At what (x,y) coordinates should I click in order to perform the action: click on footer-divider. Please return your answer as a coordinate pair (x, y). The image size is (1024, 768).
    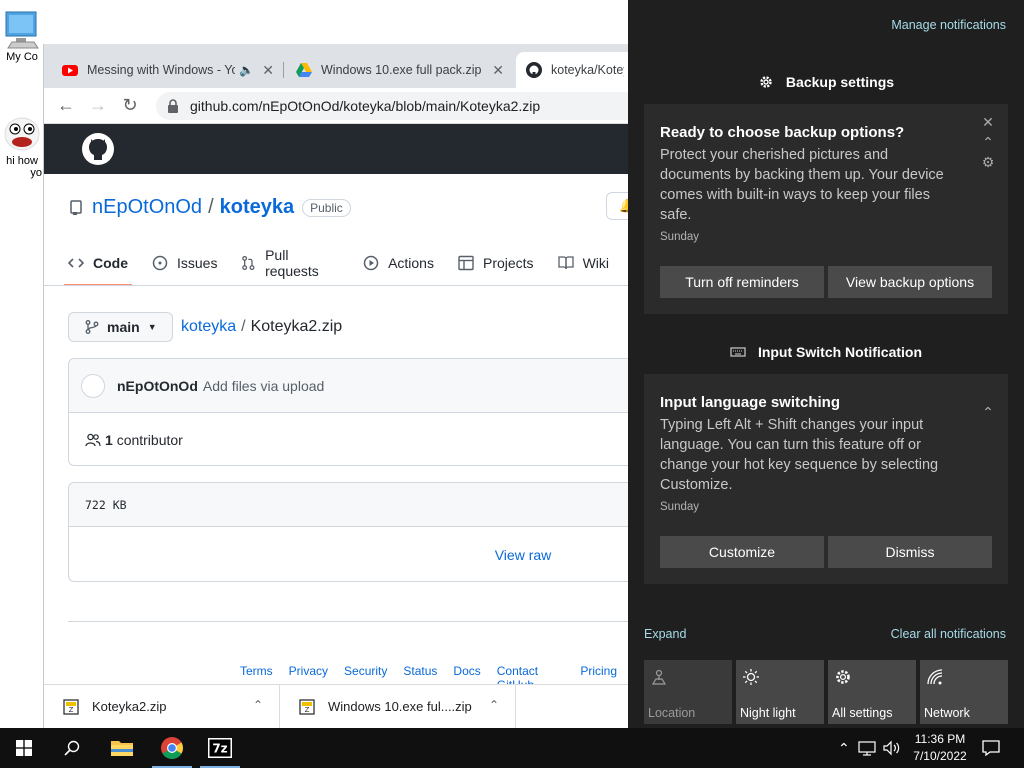
    Looking at the image, I should click on (350, 621).